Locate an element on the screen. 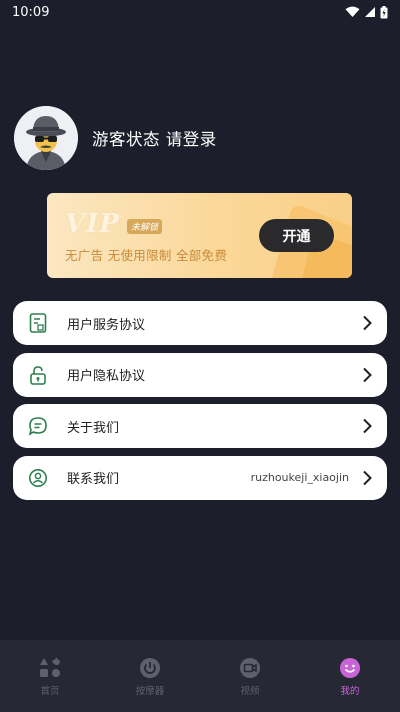 Image resolution: width=400 pixels, height=712 pixels. tab-home: 首页 is located at coordinates (50, 676).